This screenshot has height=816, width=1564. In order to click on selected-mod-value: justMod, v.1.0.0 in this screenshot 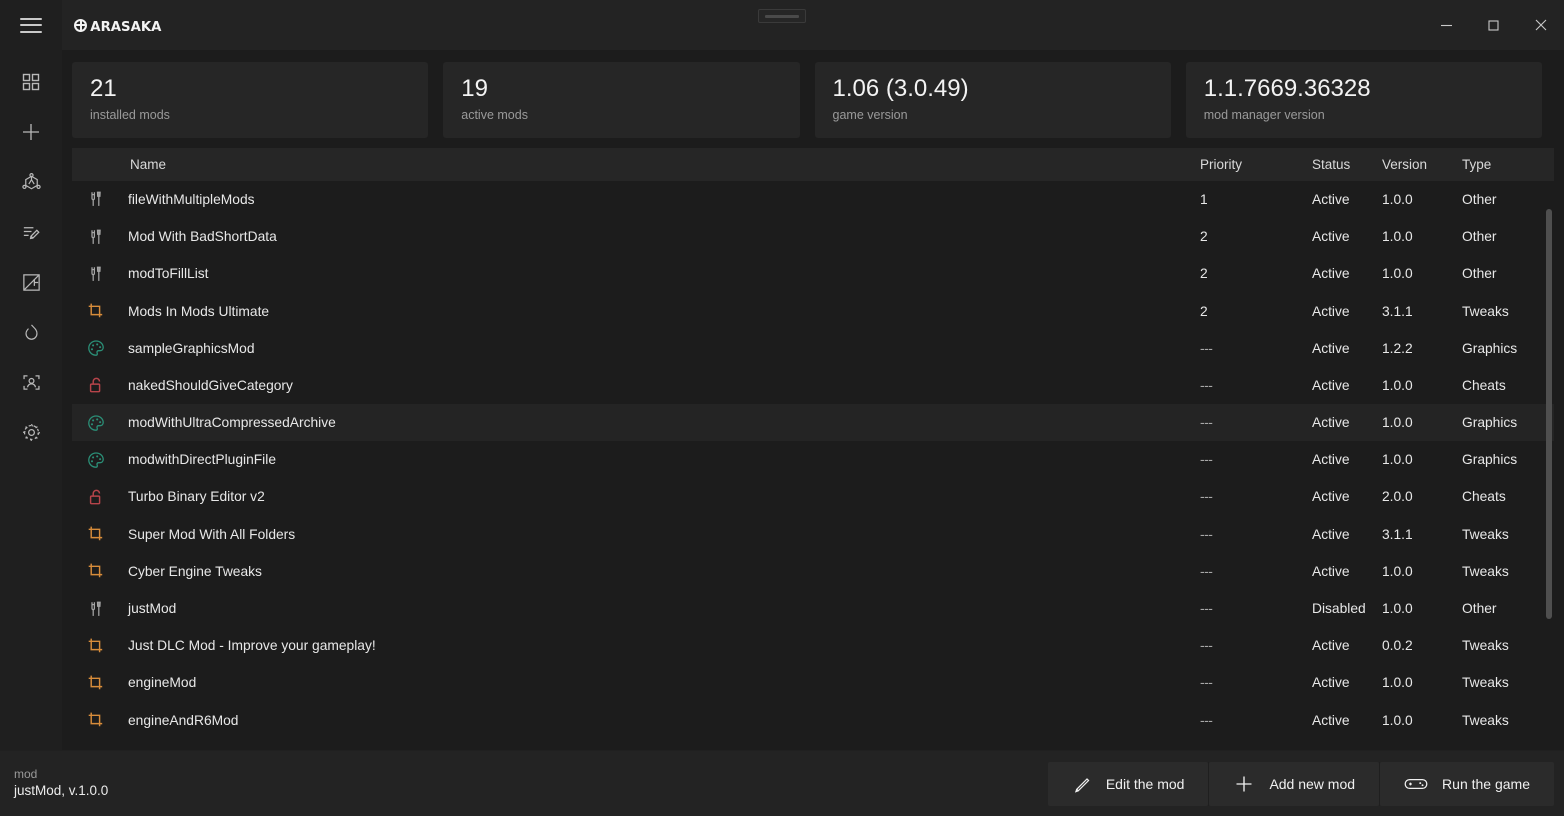, I will do `click(61, 791)`.